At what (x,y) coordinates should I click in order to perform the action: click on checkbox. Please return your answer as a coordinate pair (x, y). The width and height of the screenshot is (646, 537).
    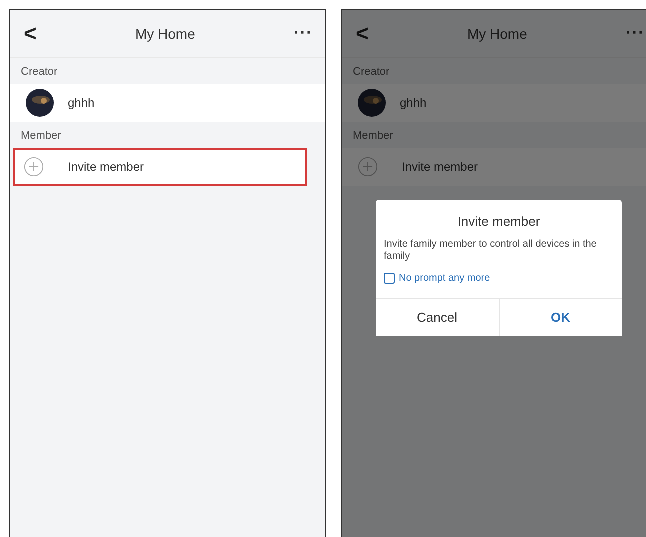
    Looking at the image, I should click on (389, 278).